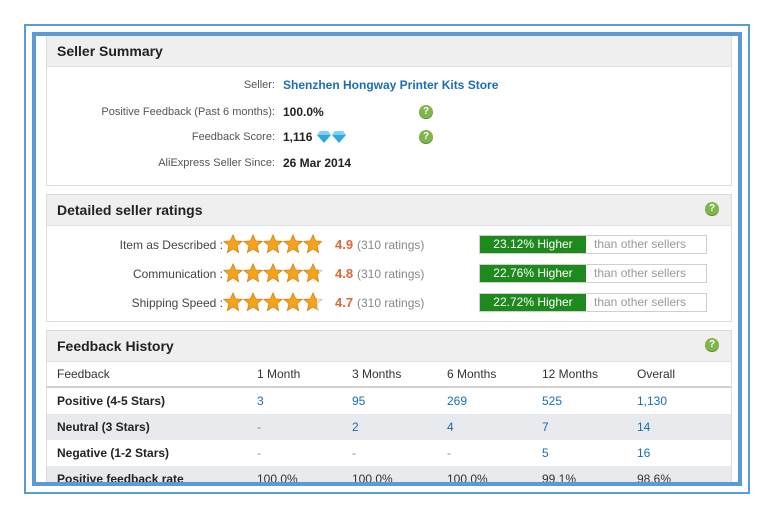  Describe the element at coordinates (389, 374) in the screenshot. I see `column-header: 3 Months` at that location.